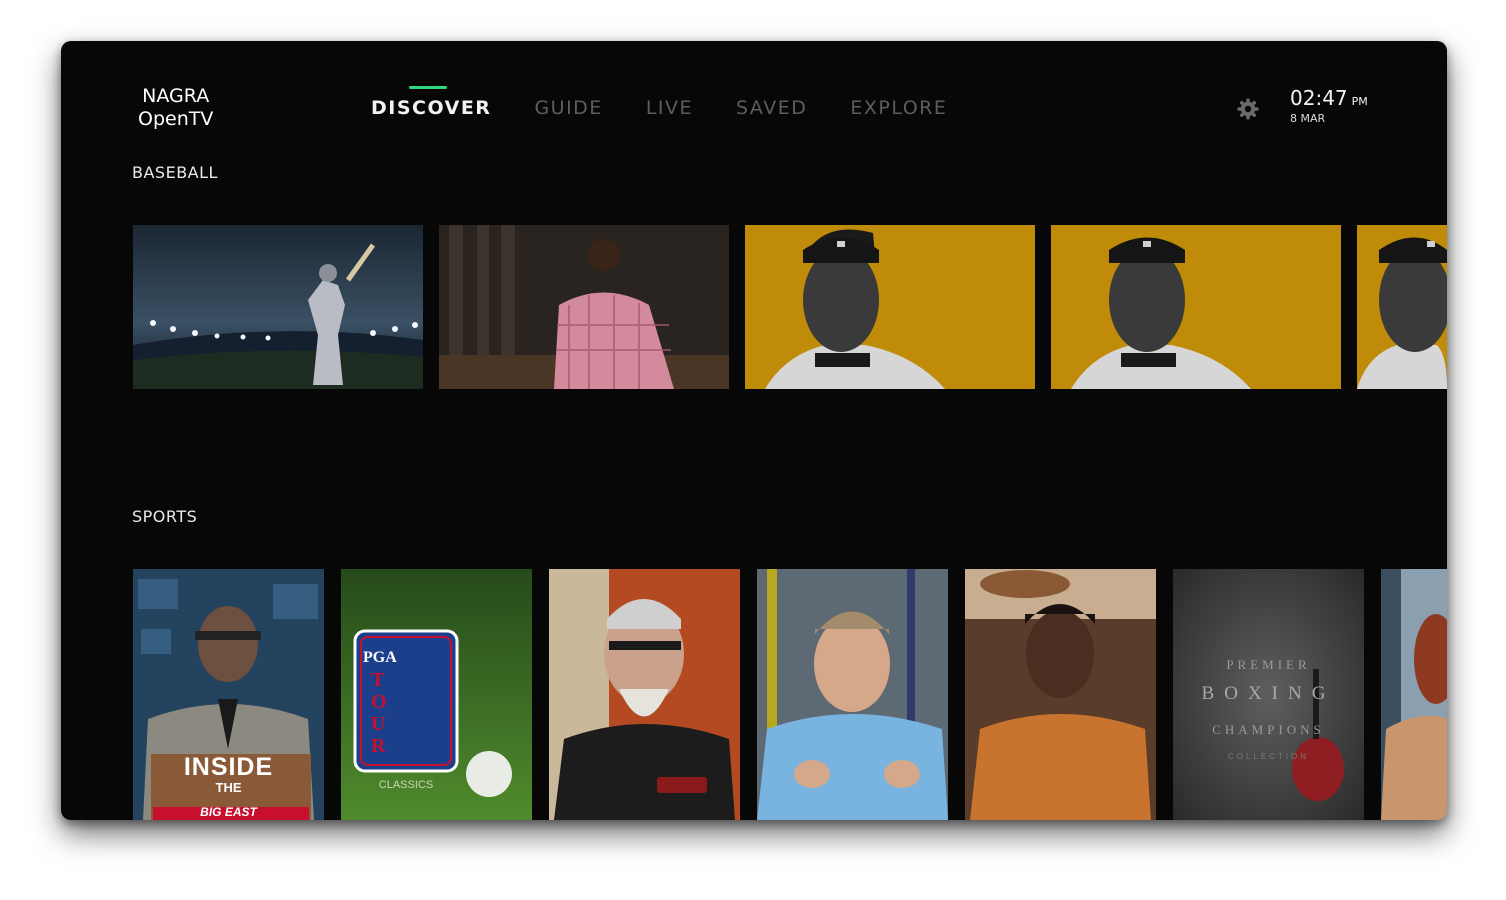 This screenshot has height=900, width=1506. Describe the element at coordinates (644, 694) in the screenshot. I see `tile-bearded-man-glasses` at that location.